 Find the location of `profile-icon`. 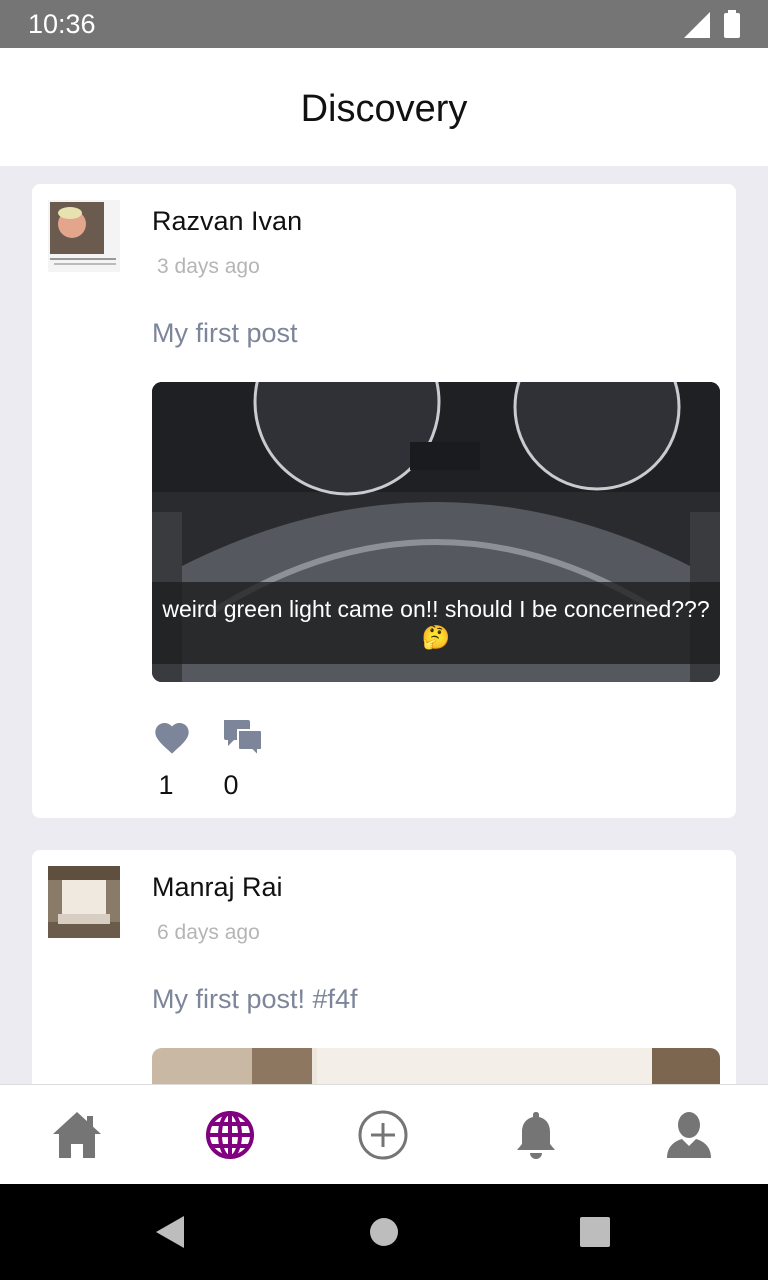

profile-icon is located at coordinates (688, 1135).